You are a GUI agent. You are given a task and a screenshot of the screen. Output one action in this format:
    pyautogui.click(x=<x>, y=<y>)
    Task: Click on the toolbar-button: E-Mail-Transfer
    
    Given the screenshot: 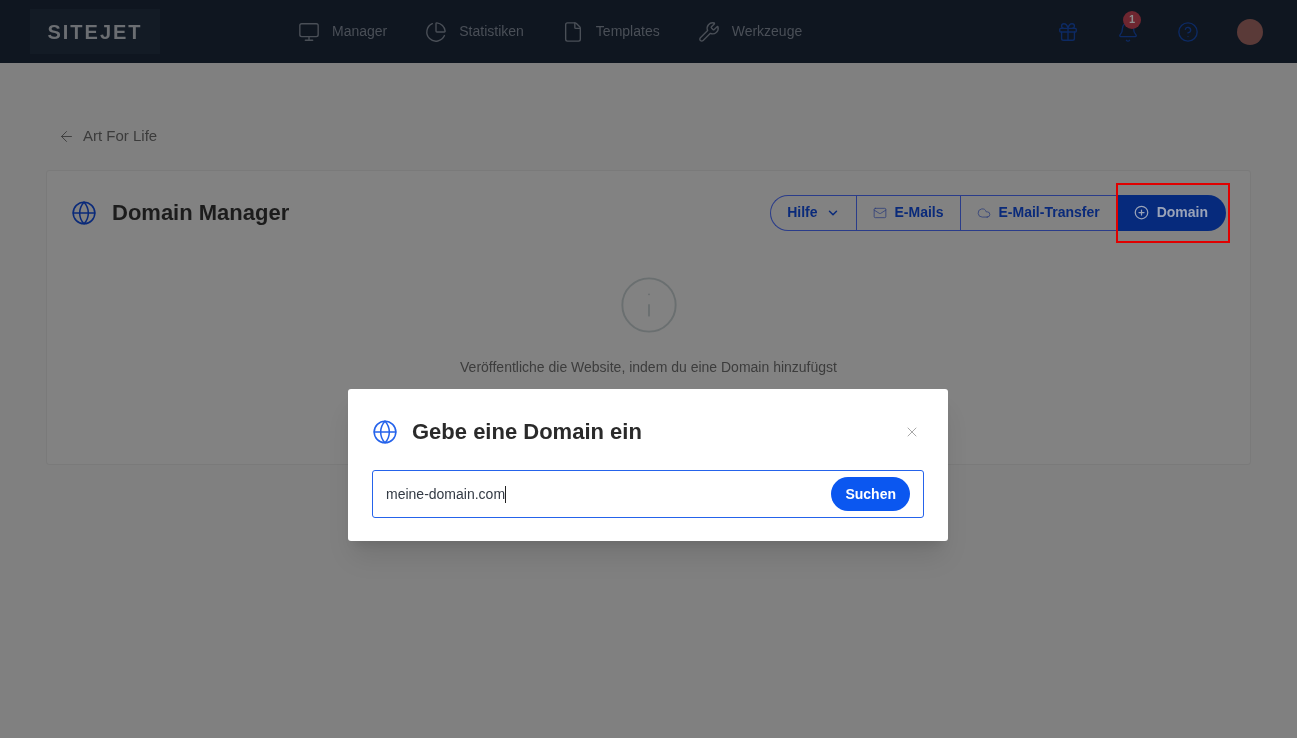 What is the action you would take?
    pyautogui.click(x=1037, y=212)
    